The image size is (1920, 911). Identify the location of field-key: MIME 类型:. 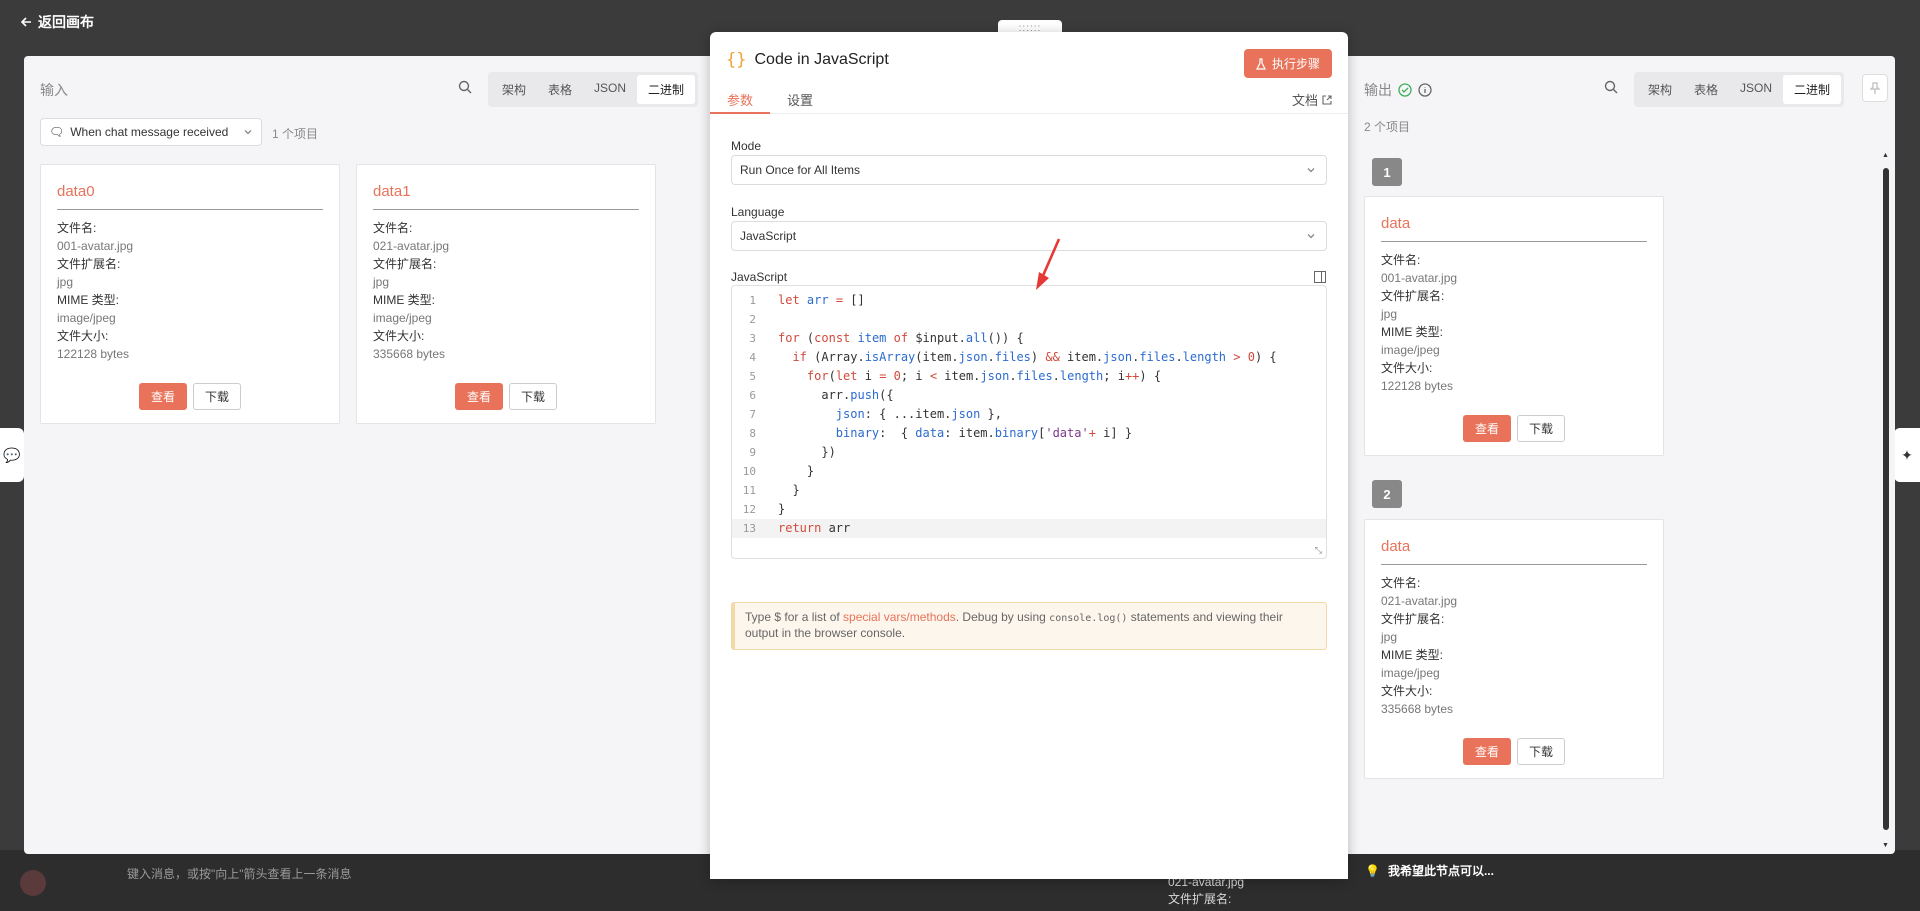
(1412, 332).